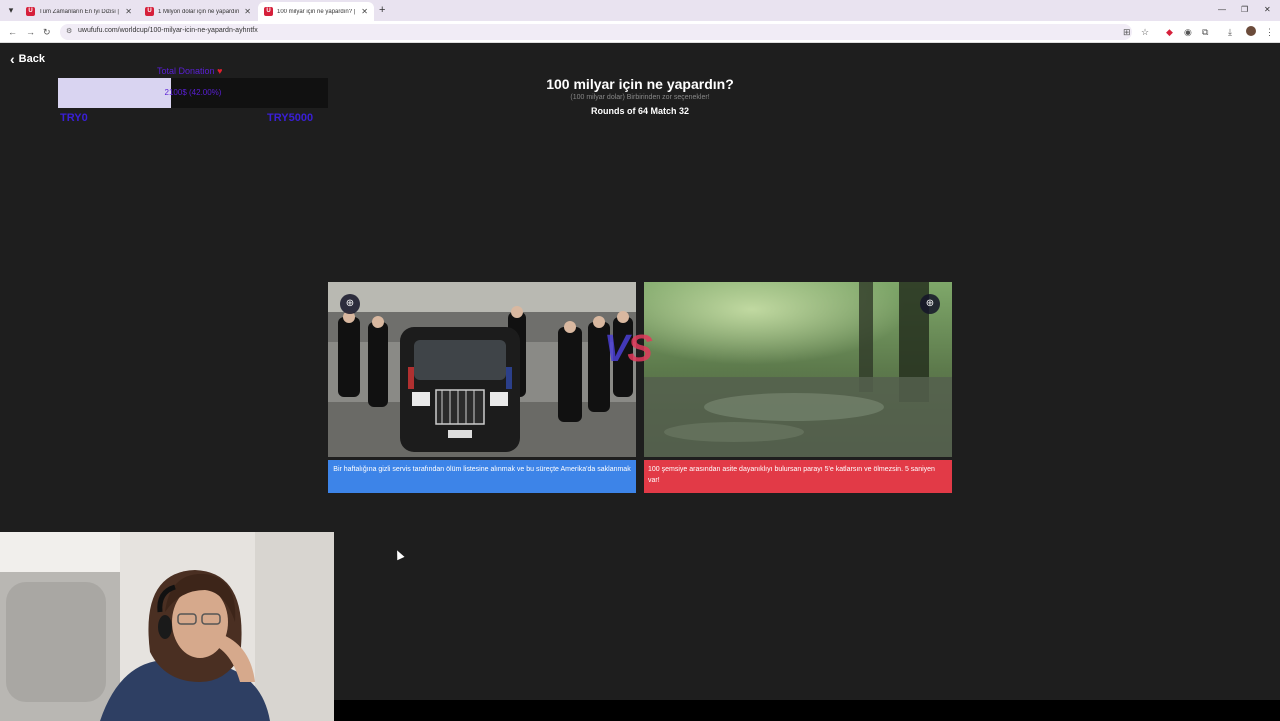  What do you see at coordinates (616, 349) in the screenshot?
I see `vs-v-letter: V` at bounding box center [616, 349].